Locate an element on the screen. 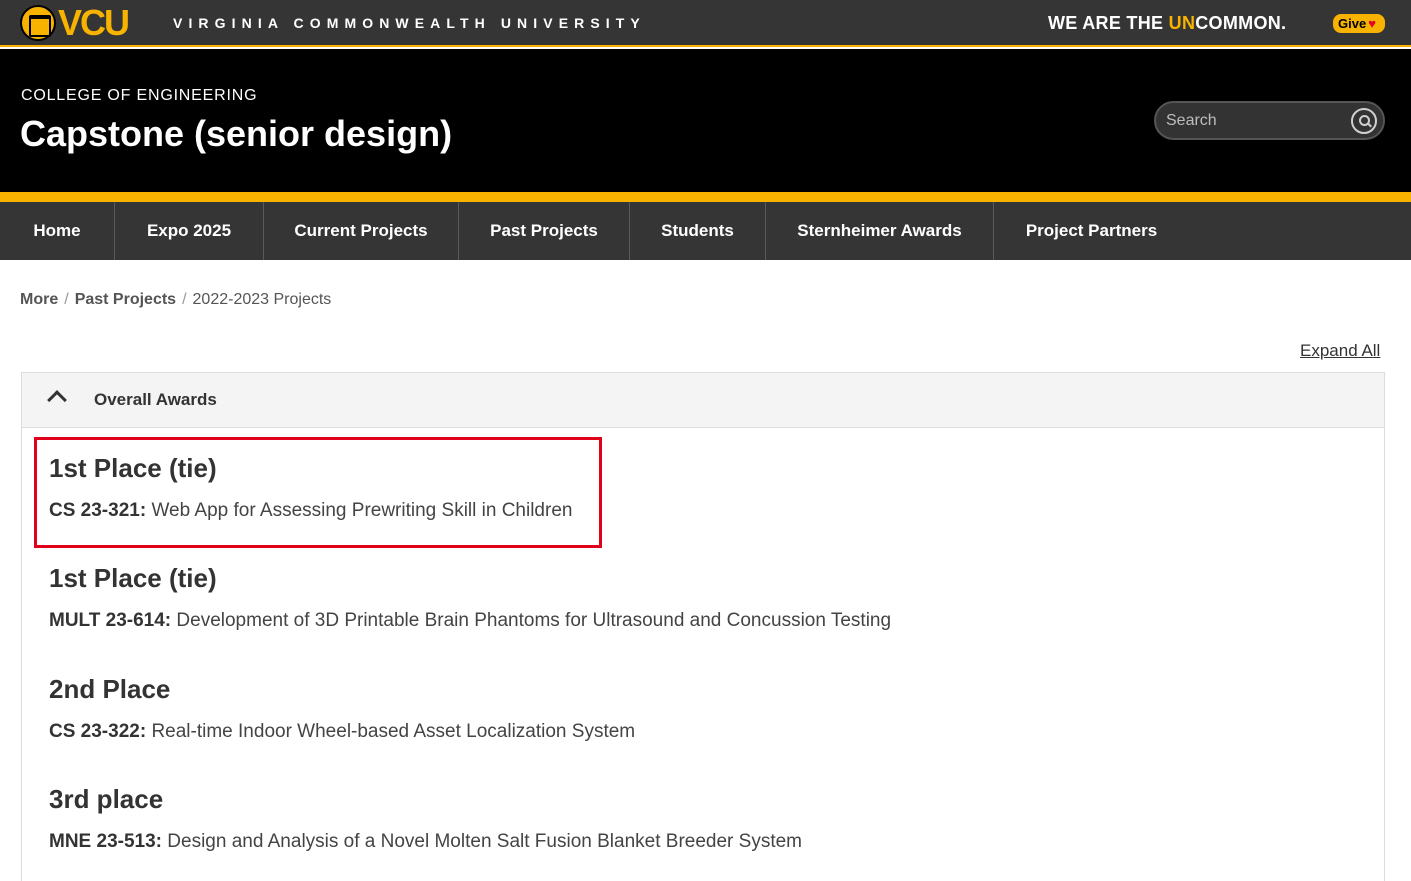 This screenshot has width=1411, height=881. search-icon is located at coordinates (1364, 121).